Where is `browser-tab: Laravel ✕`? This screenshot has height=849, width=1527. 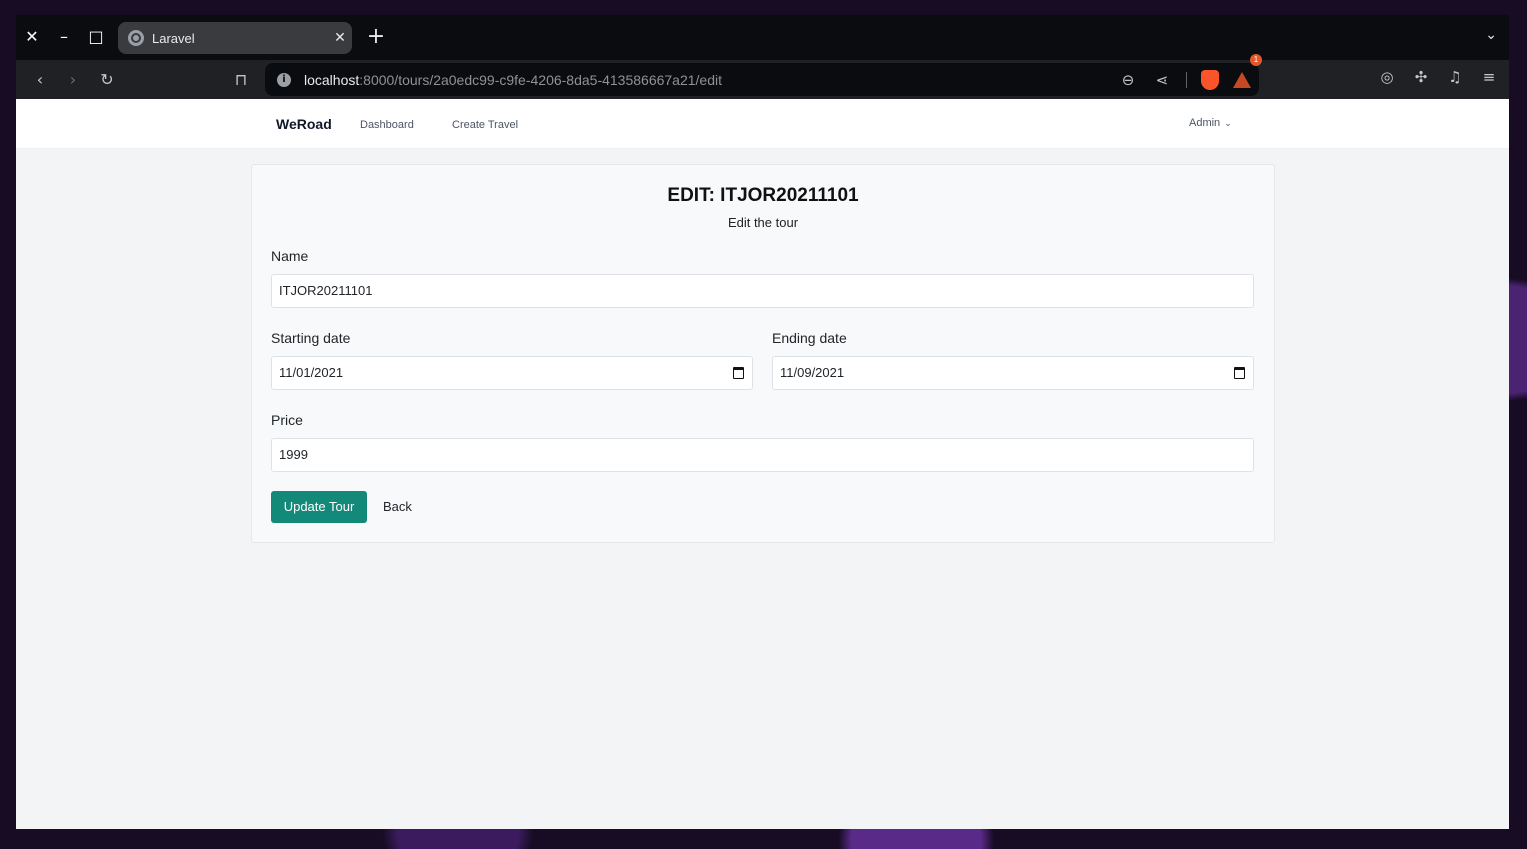
browser-tab: Laravel ✕ is located at coordinates (235, 38).